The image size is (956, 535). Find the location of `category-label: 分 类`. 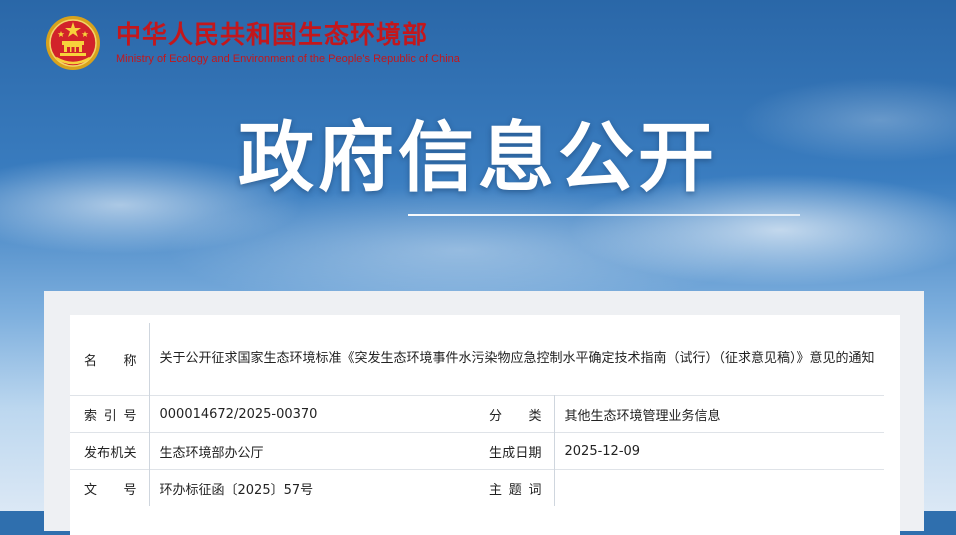

category-label: 分 类 is located at coordinates (515, 416).